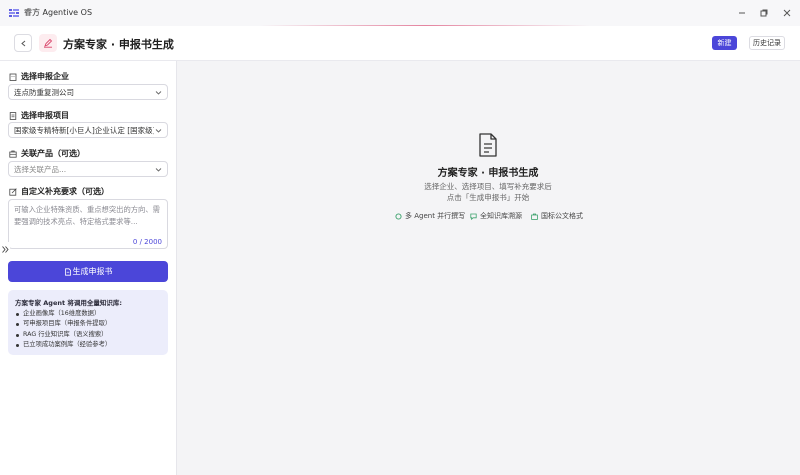 This screenshot has height=475, width=800. Describe the element at coordinates (400, 13) in the screenshot. I see `title-bar: 睿方 Agentive OS` at that location.